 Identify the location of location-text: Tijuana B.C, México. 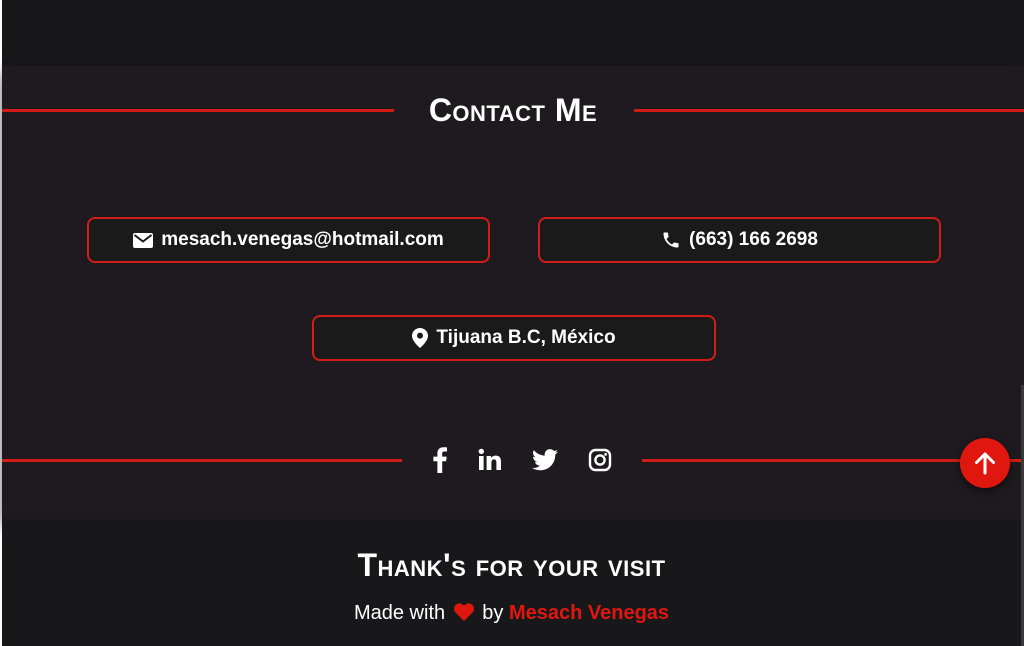
(526, 337).